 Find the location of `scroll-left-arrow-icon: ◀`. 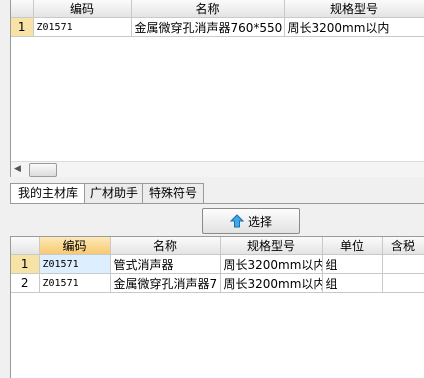

scroll-left-arrow-icon: ◀ is located at coordinates (17, 169).